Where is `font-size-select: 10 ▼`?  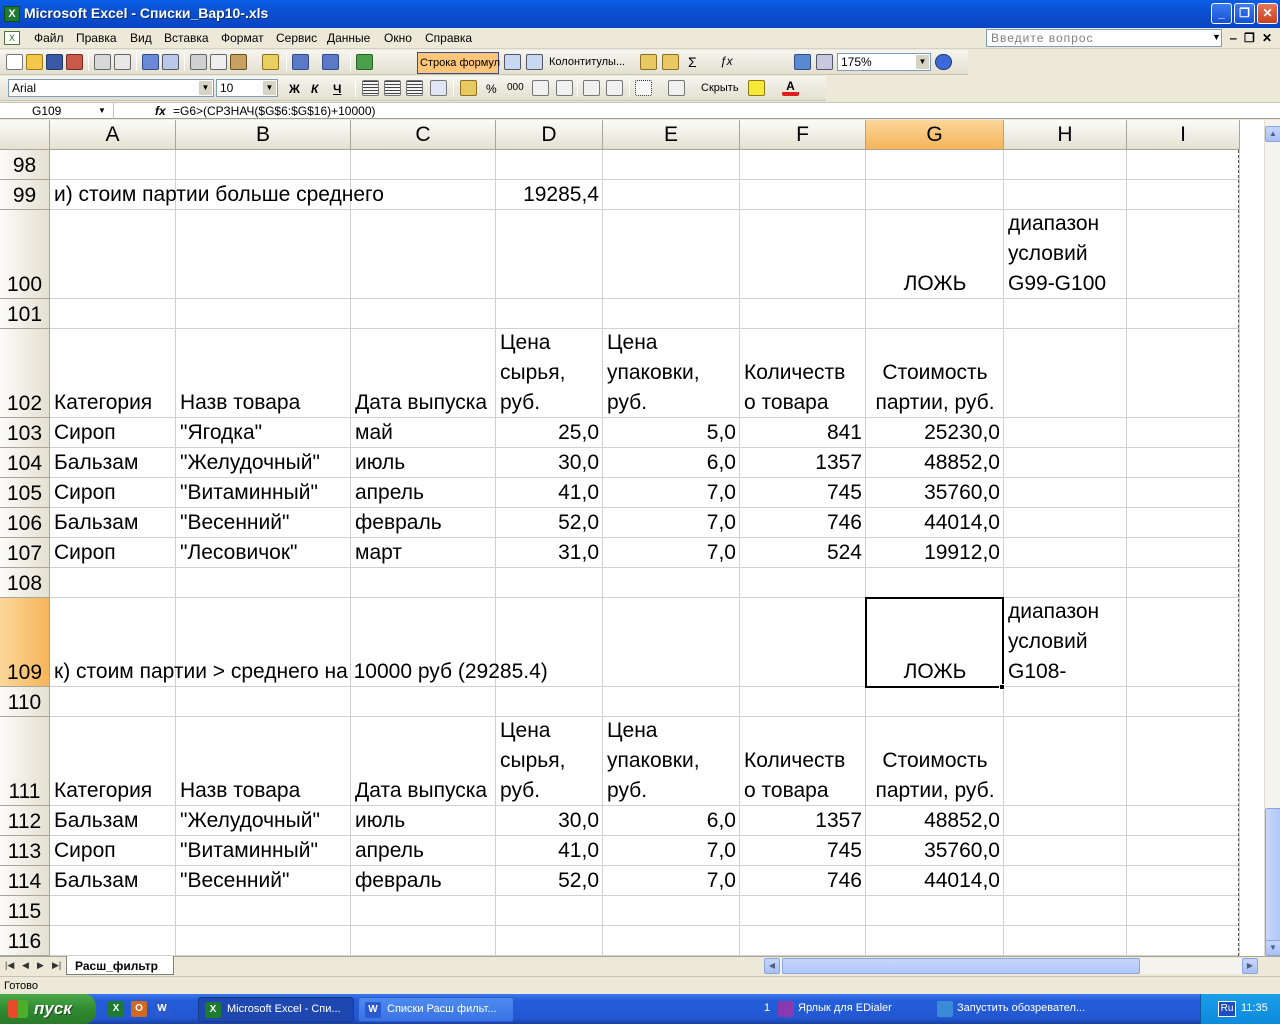
font-size-select: 10 ▼ is located at coordinates (247, 88).